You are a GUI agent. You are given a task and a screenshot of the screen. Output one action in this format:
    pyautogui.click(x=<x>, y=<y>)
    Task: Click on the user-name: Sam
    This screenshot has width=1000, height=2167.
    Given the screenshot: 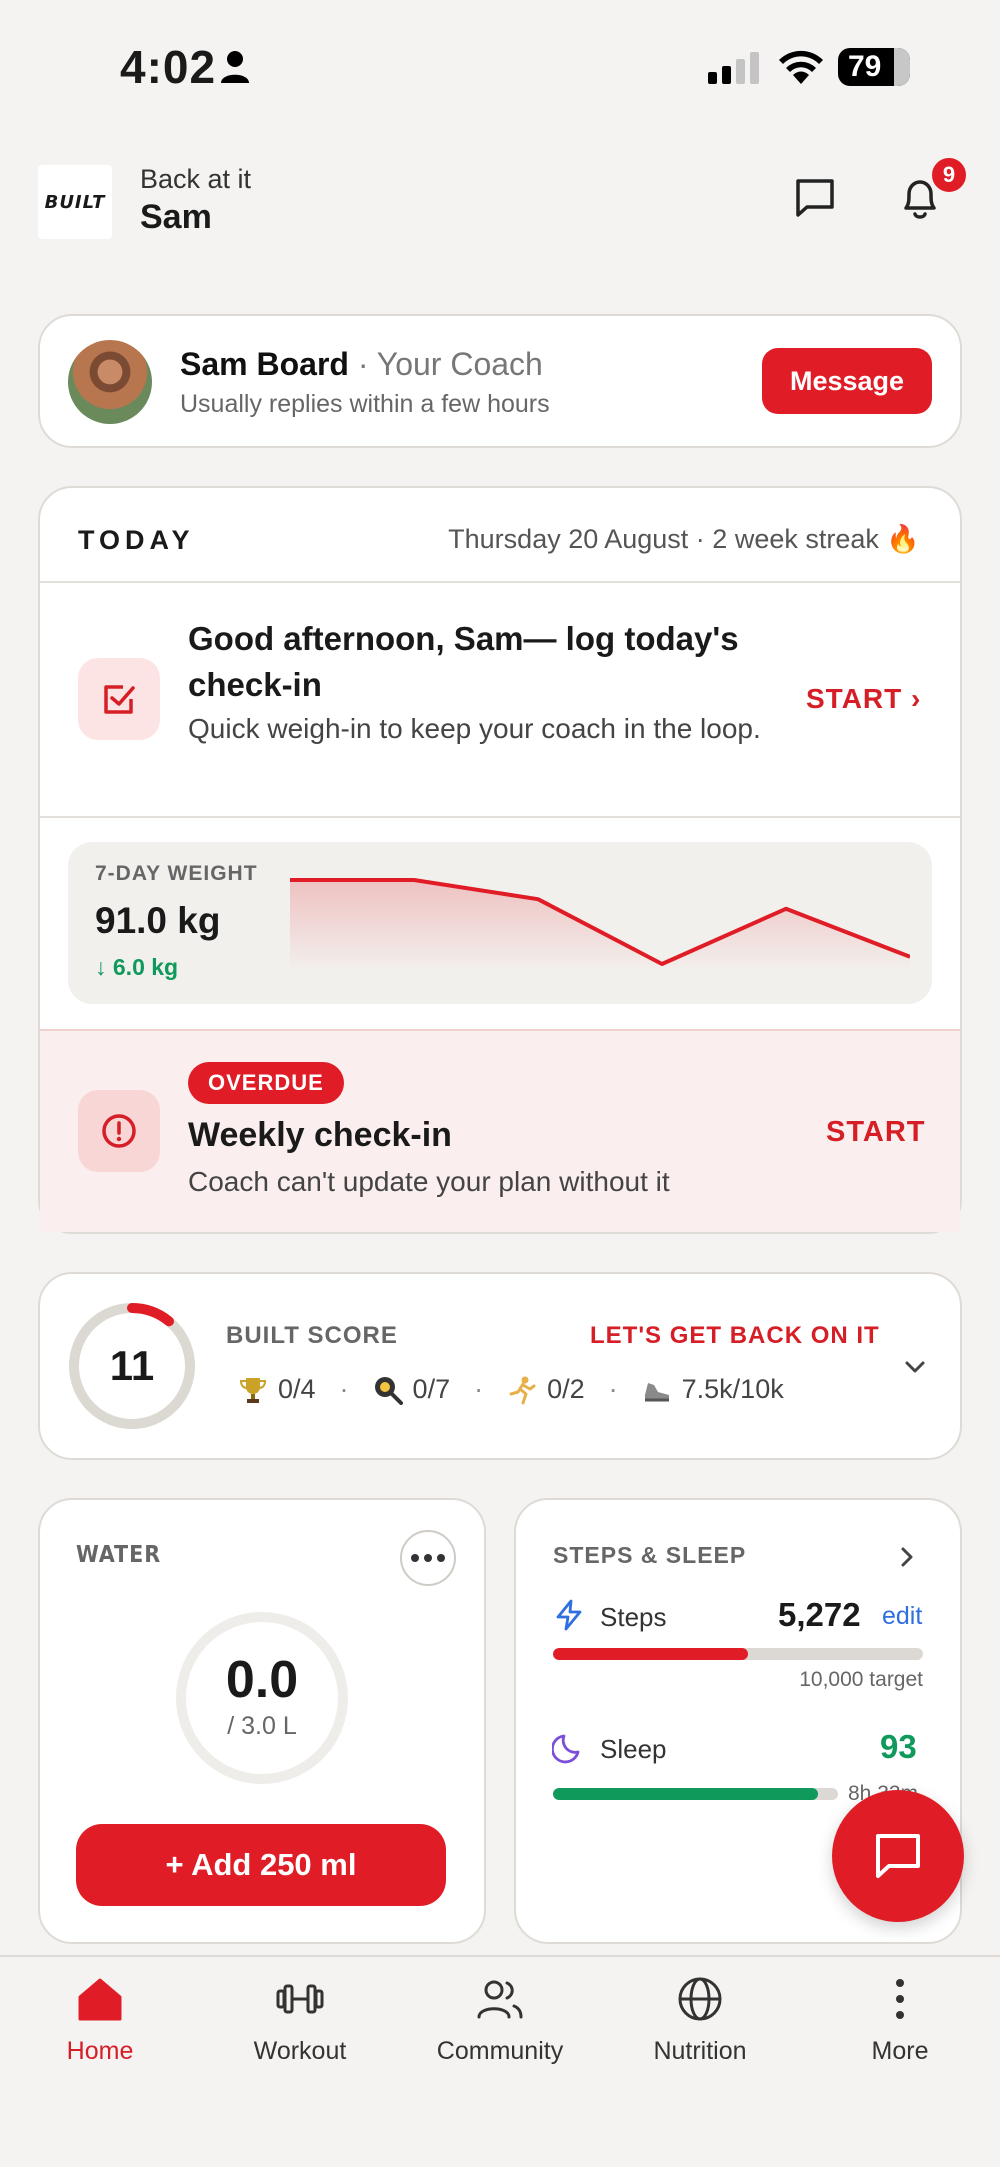 What is the action you would take?
    pyautogui.click(x=176, y=217)
    